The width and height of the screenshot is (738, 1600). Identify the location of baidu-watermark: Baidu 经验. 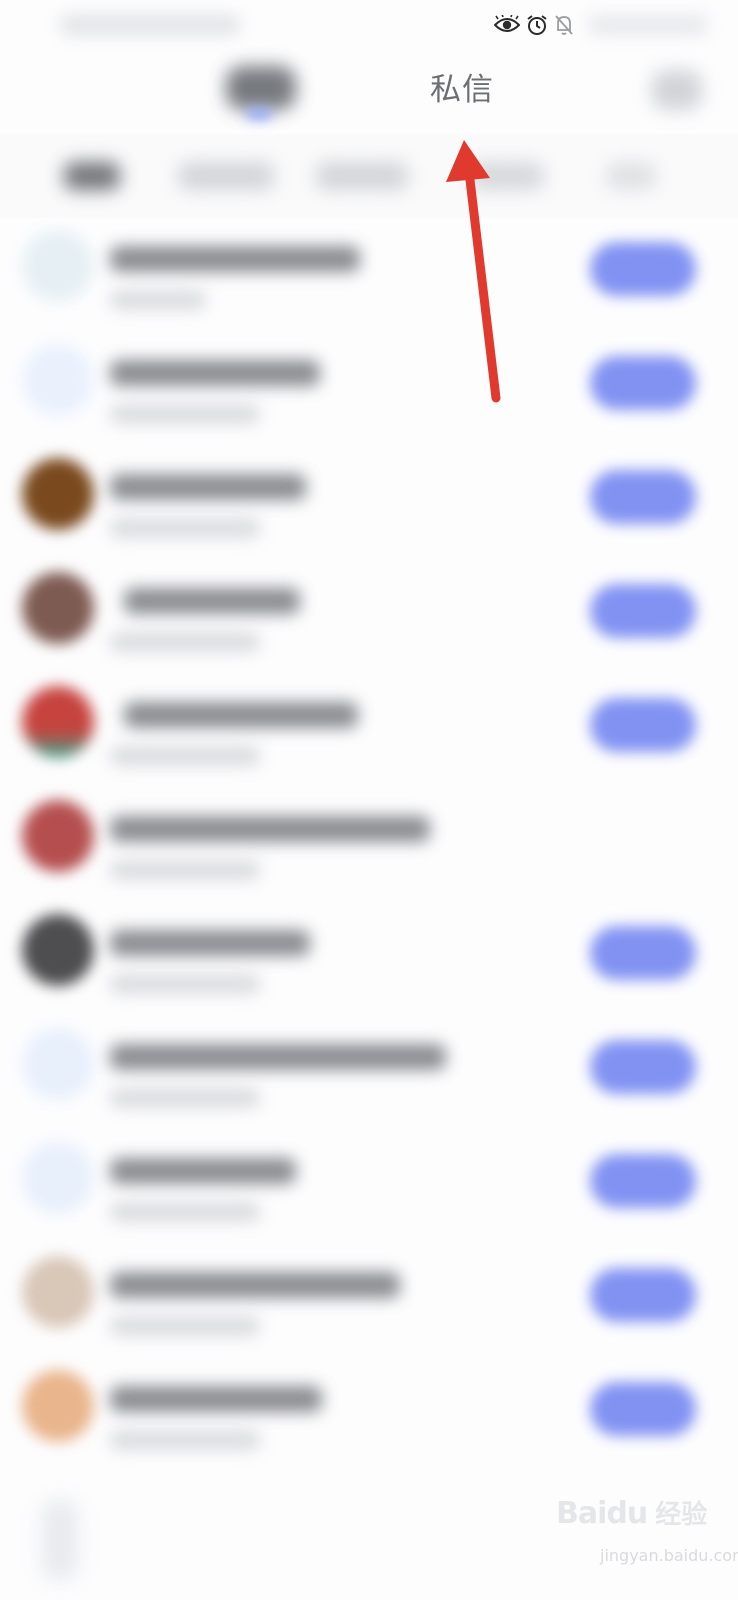
(631, 1512).